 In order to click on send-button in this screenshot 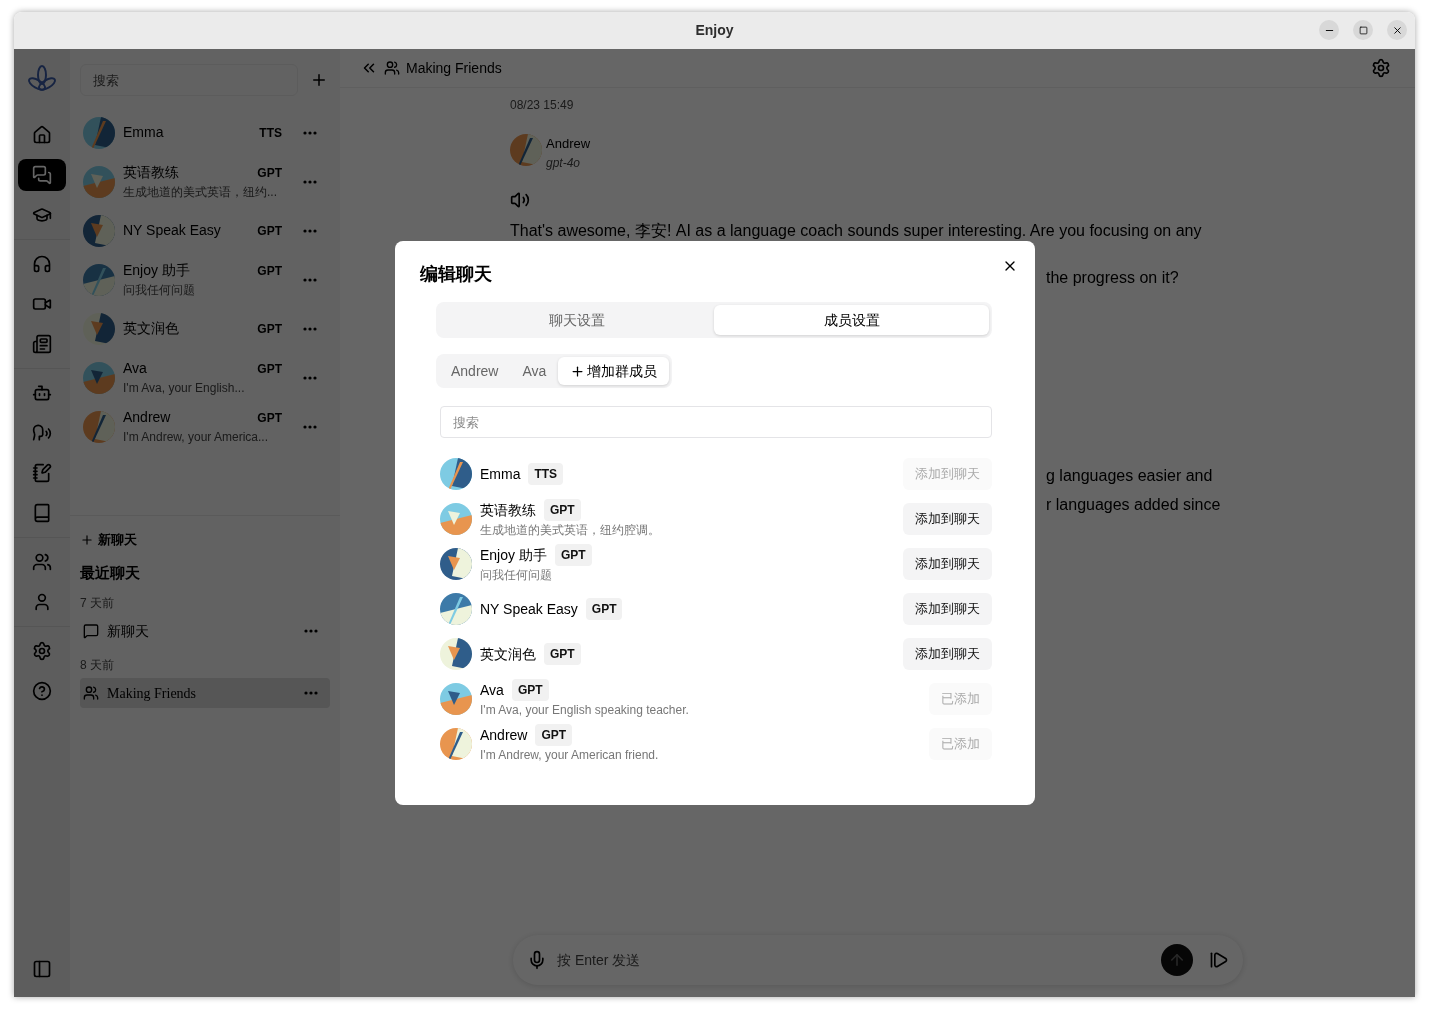, I will do `click(1177, 960)`.